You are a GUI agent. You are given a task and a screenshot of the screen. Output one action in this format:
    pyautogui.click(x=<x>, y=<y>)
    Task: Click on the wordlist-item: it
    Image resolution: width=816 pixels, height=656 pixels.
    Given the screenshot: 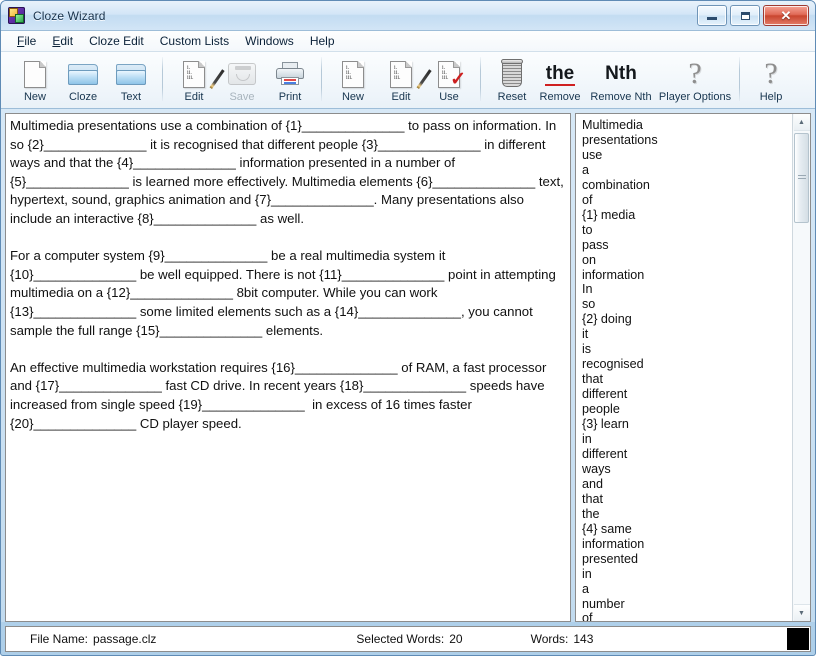 What is the action you would take?
    pyautogui.click(x=687, y=334)
    